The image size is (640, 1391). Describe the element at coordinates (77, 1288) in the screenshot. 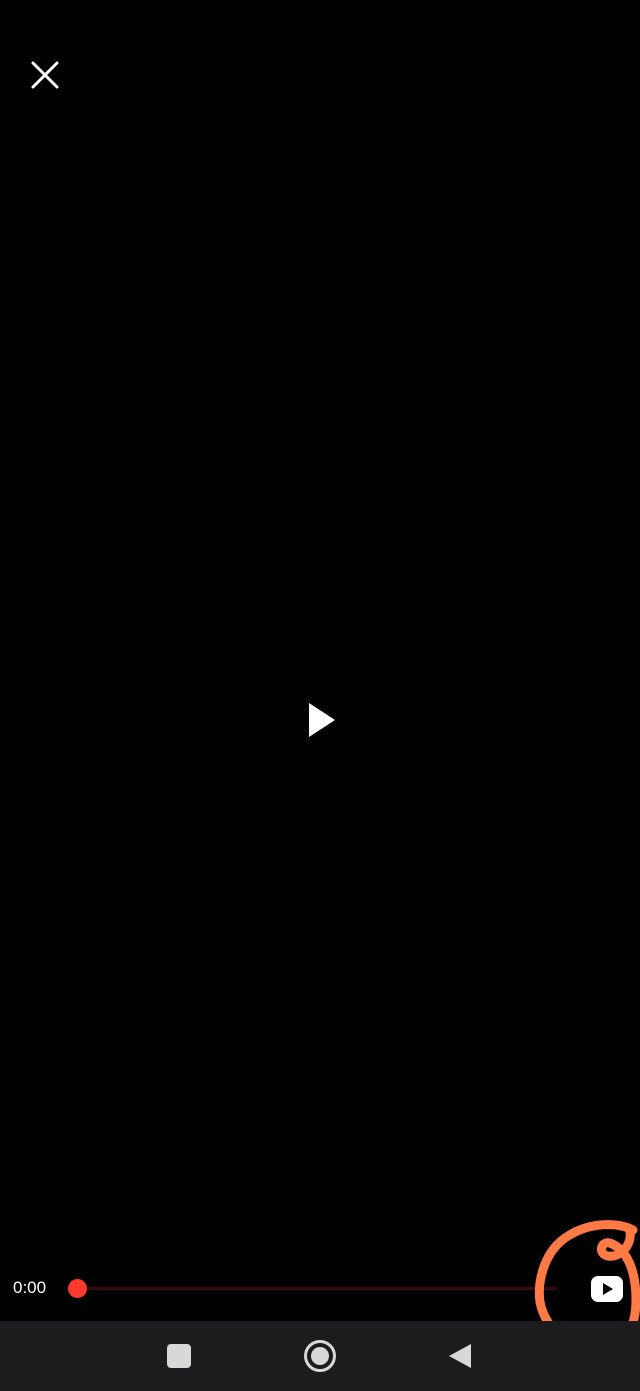

I see `seek-bar-thumb` at that location.